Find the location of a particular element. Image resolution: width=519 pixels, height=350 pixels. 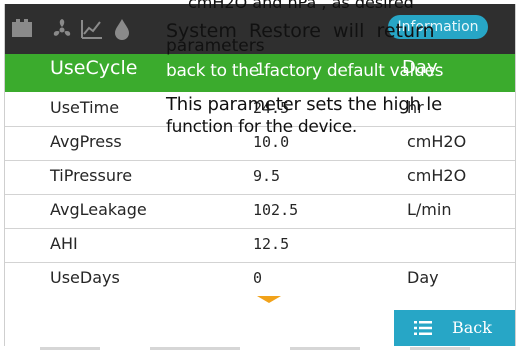

table-row: AvgPress 10.0 cmH2O is located at coordinates (260, 143).